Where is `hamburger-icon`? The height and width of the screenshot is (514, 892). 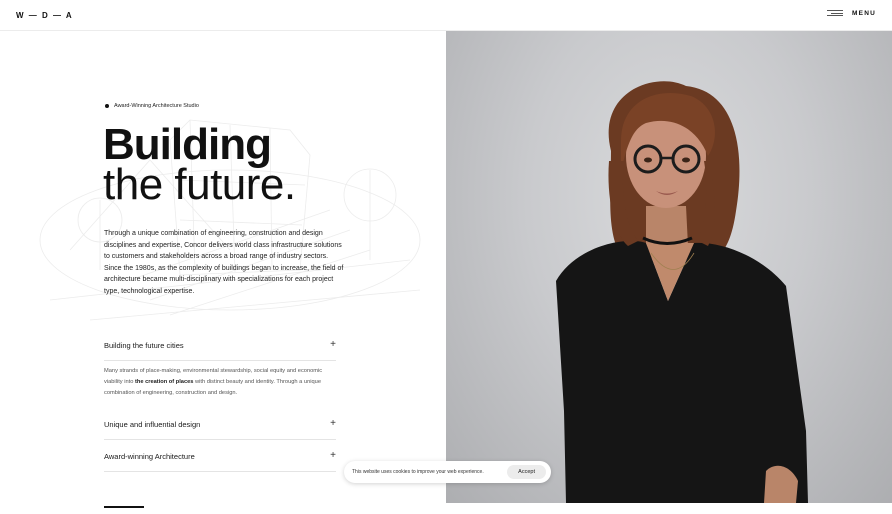 hamburger-icon is located at coordinates (835, 13).